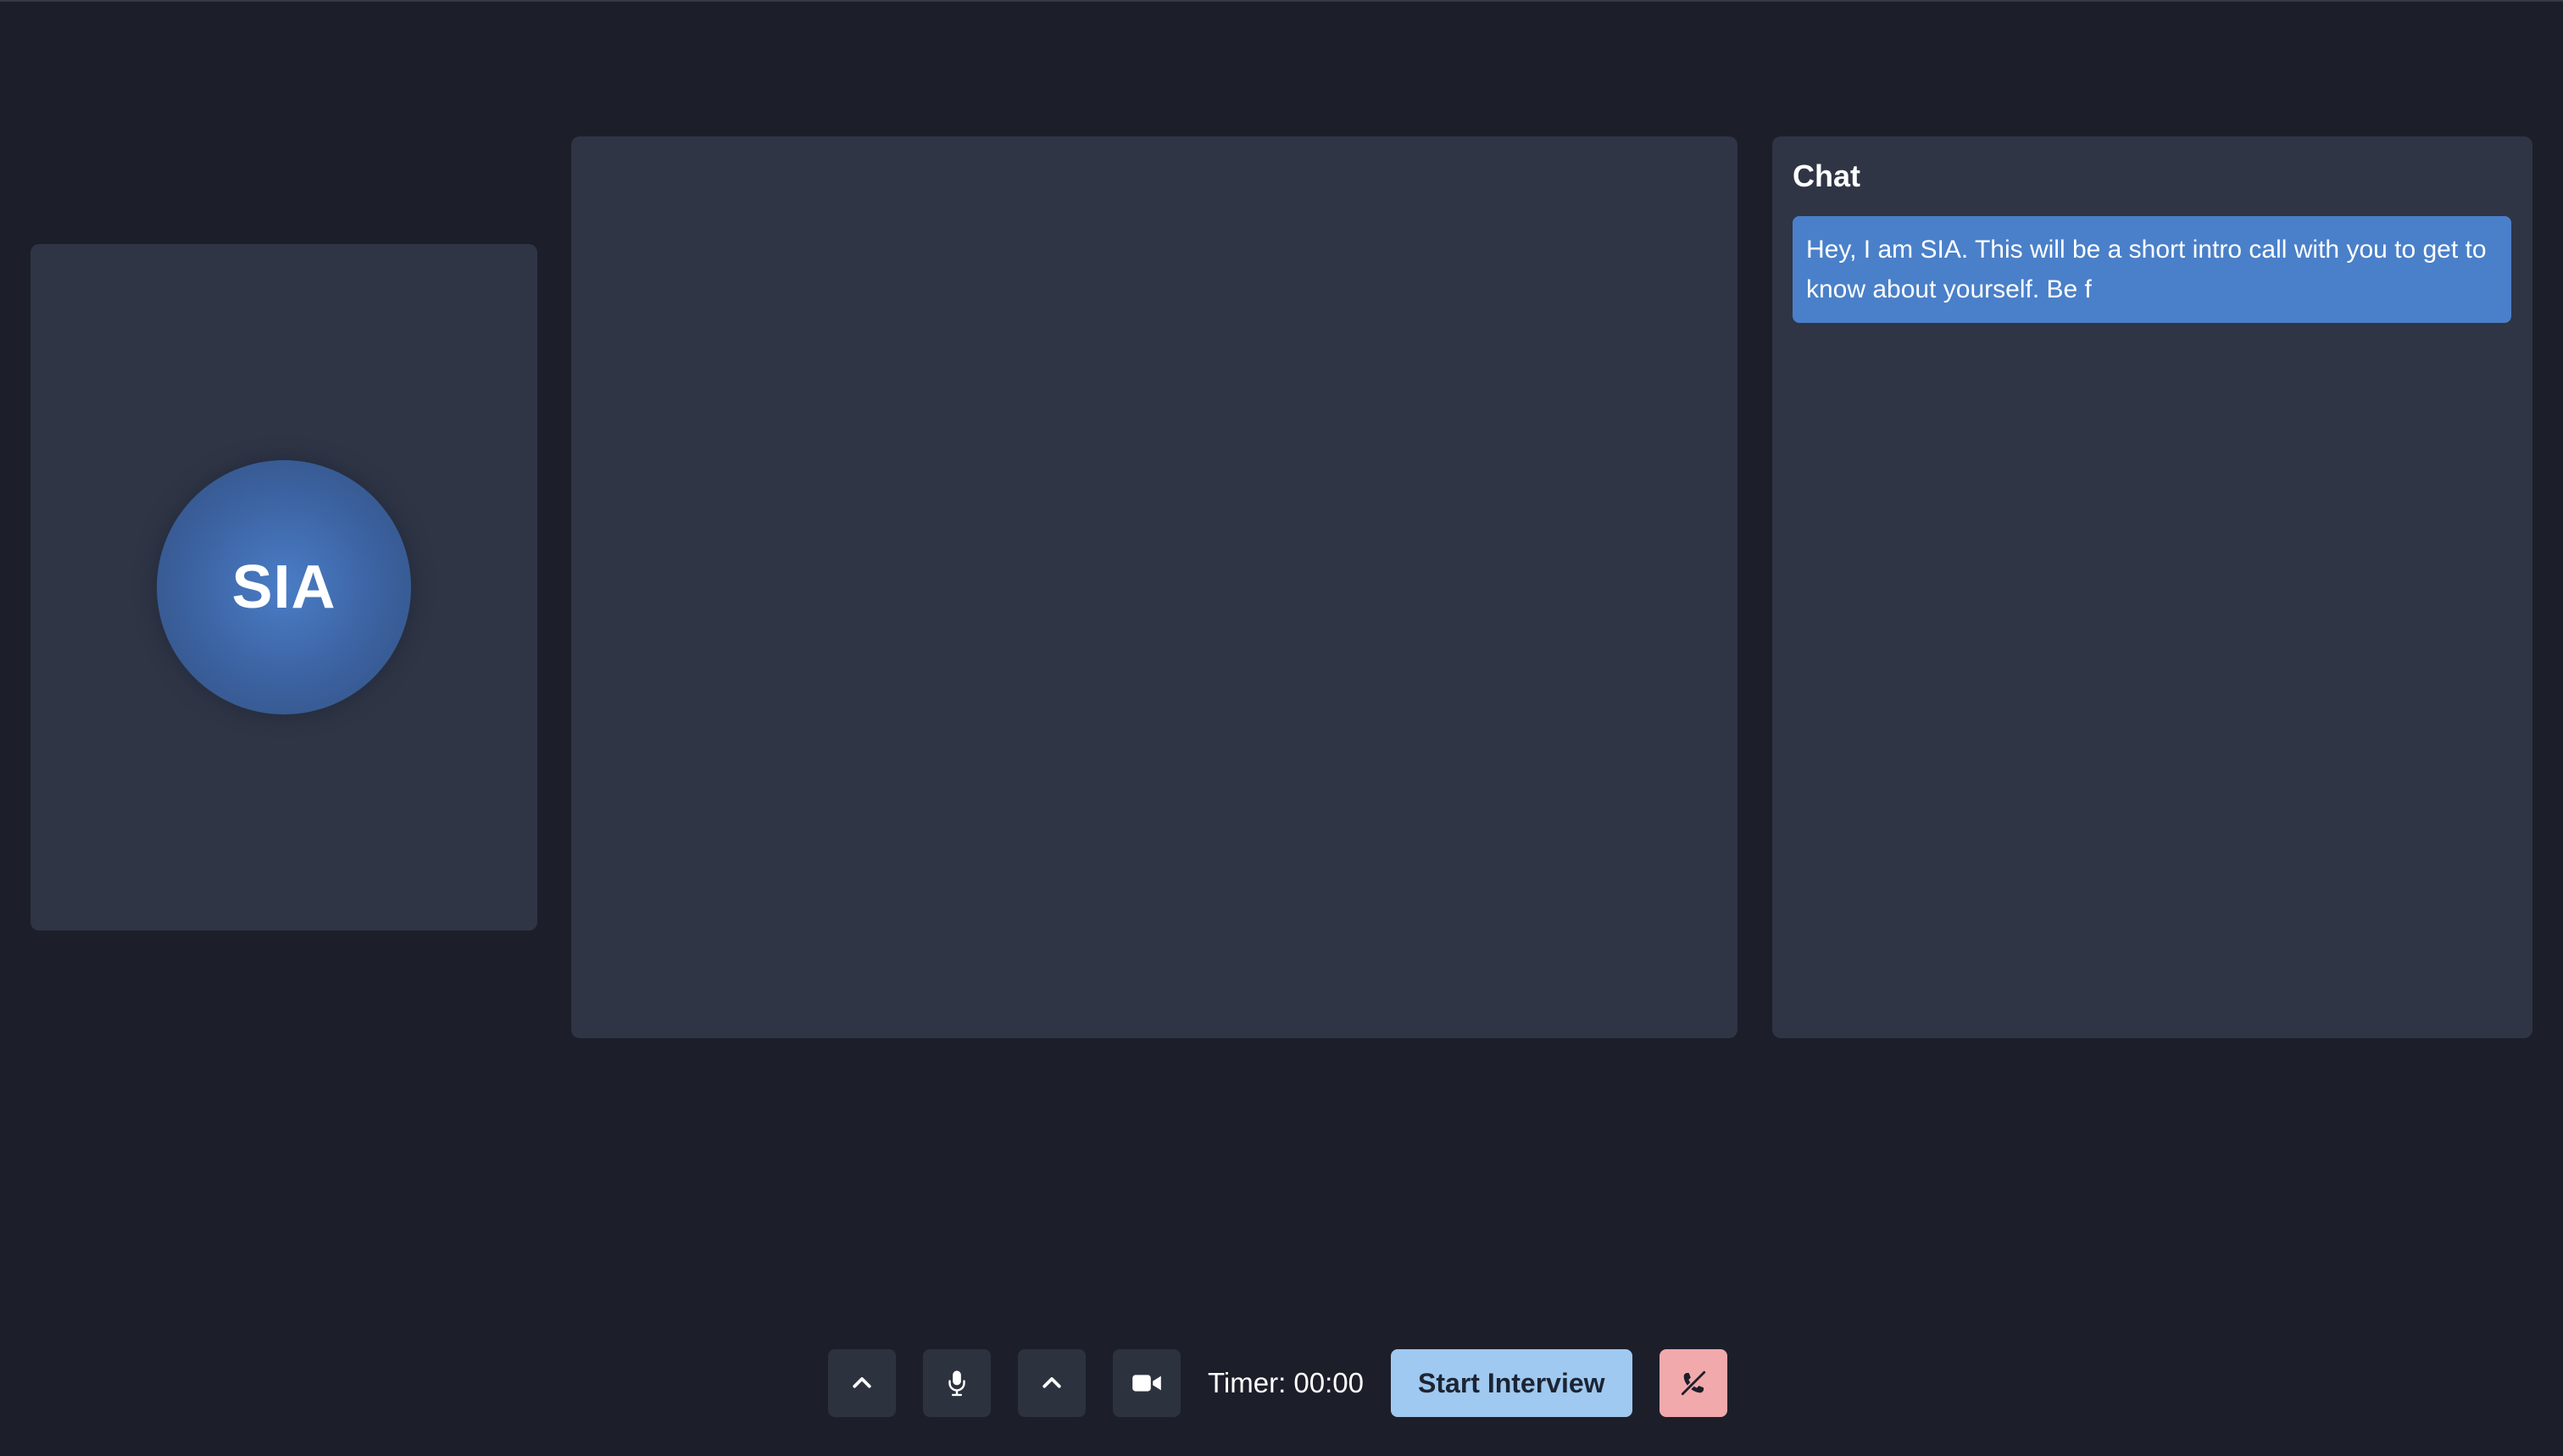 The image size is (2563, 1456). I want to click on video-camera-icon, so click(1146, 1383).